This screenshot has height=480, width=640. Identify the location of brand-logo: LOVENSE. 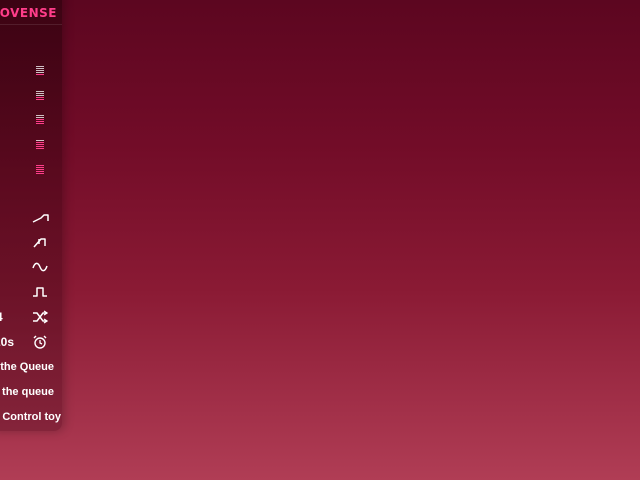
(28, 13).